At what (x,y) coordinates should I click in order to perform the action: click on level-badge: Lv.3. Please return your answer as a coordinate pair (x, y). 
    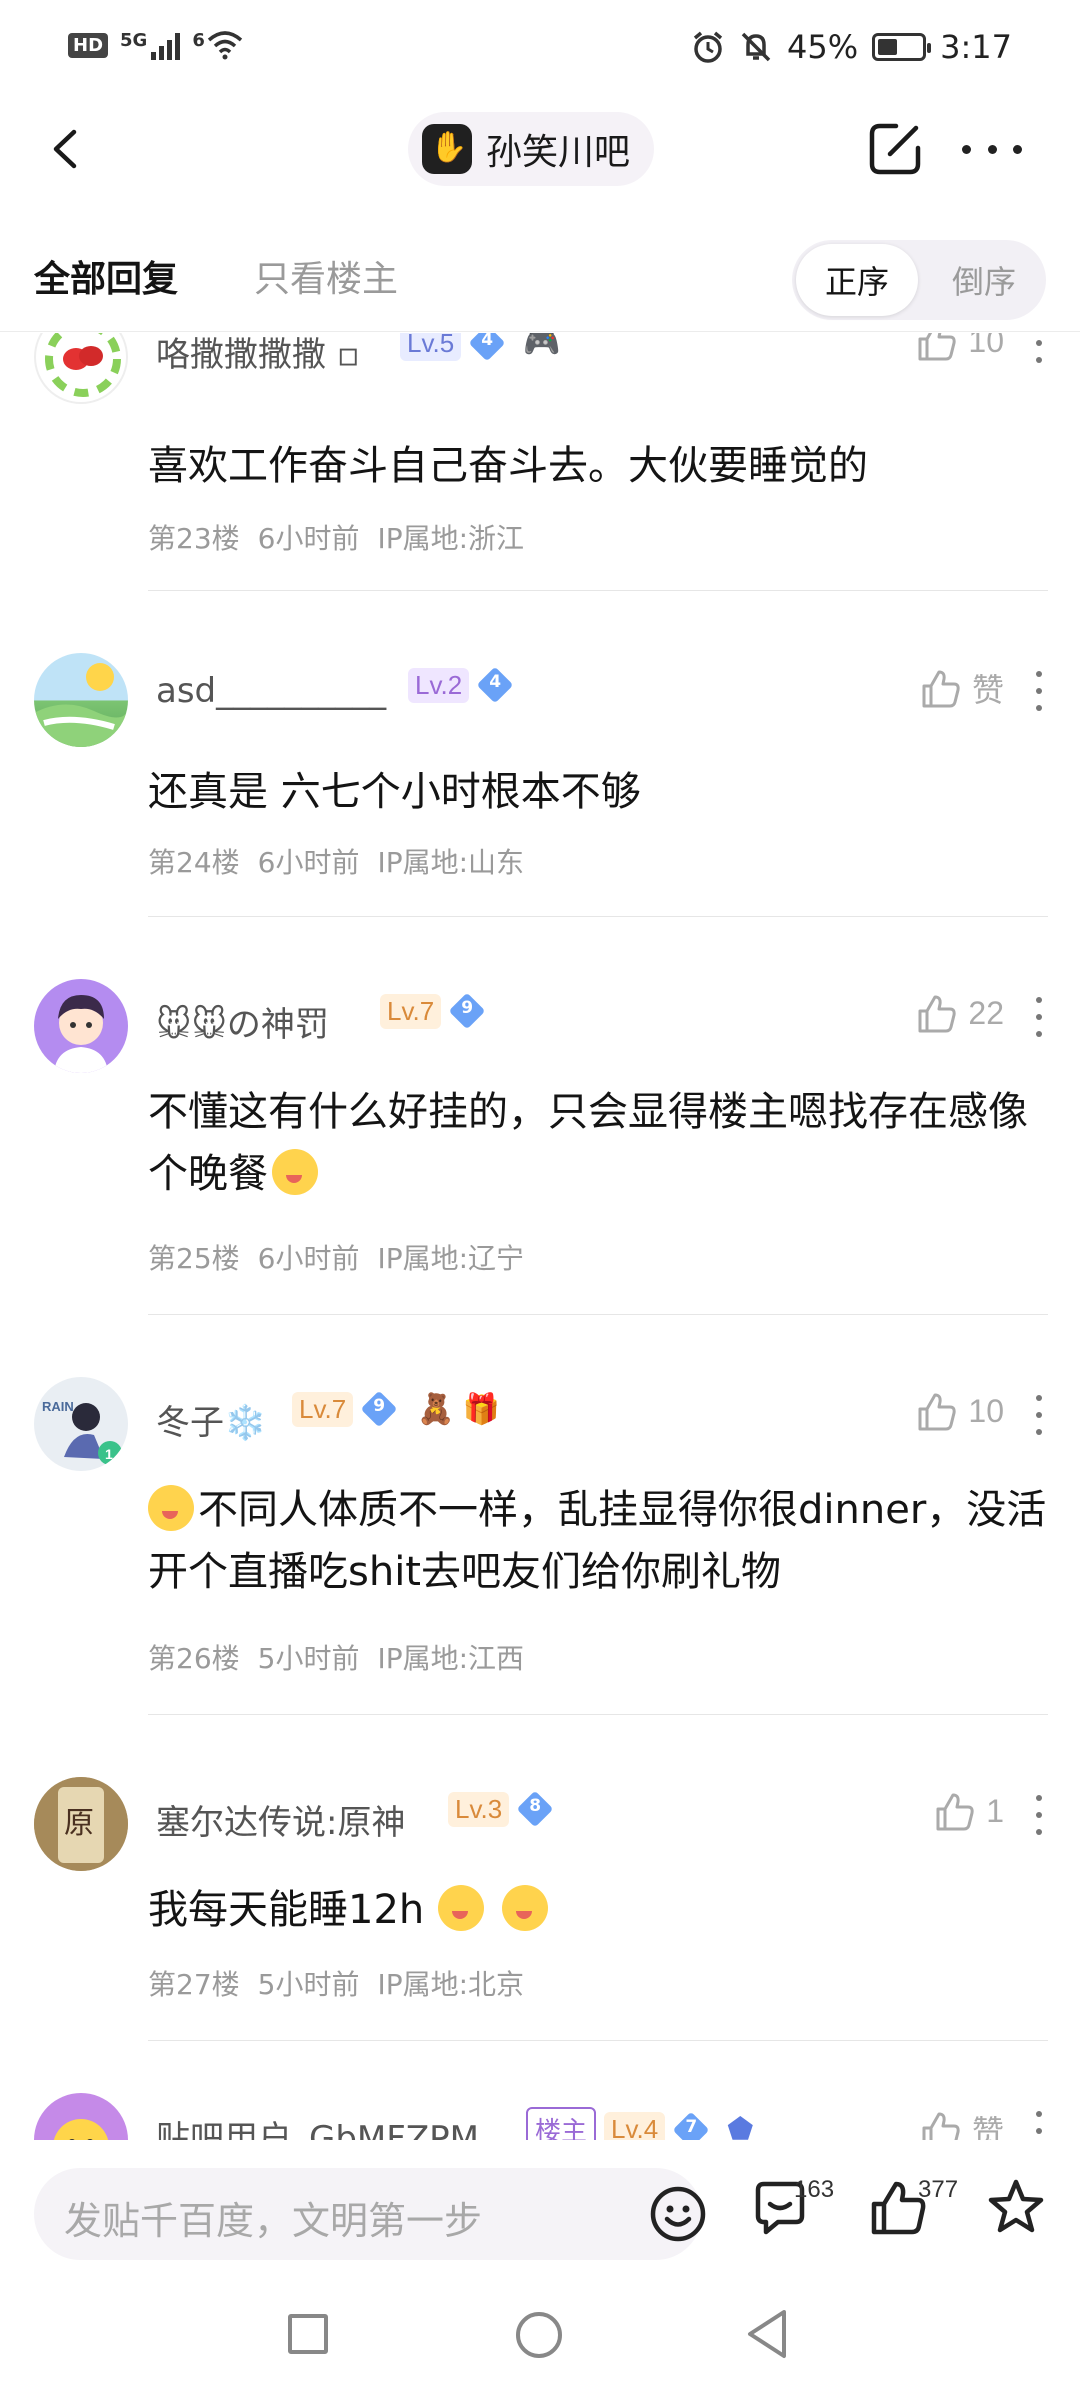
    Looking at the image, I should click on (479, 1809).